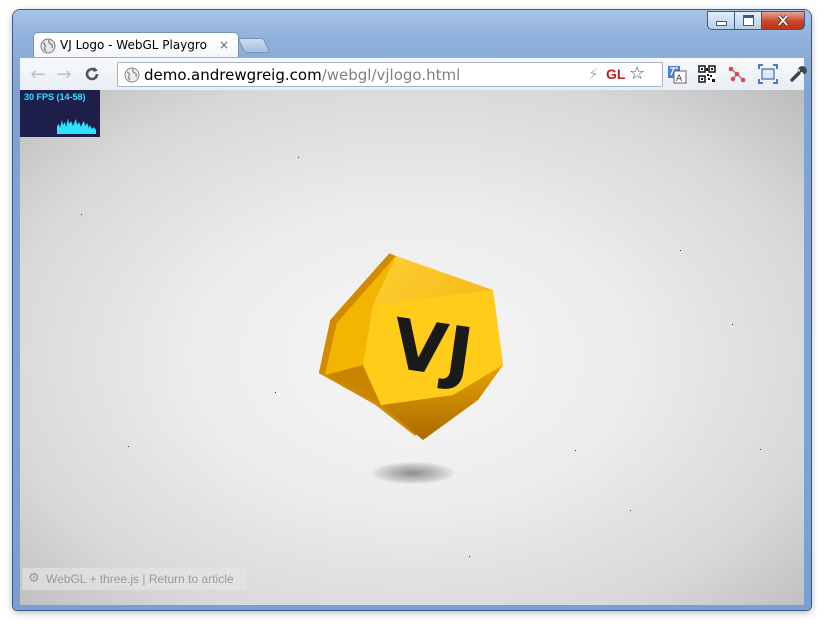  I want to click on fullscreen-icon, so click(768, 74).